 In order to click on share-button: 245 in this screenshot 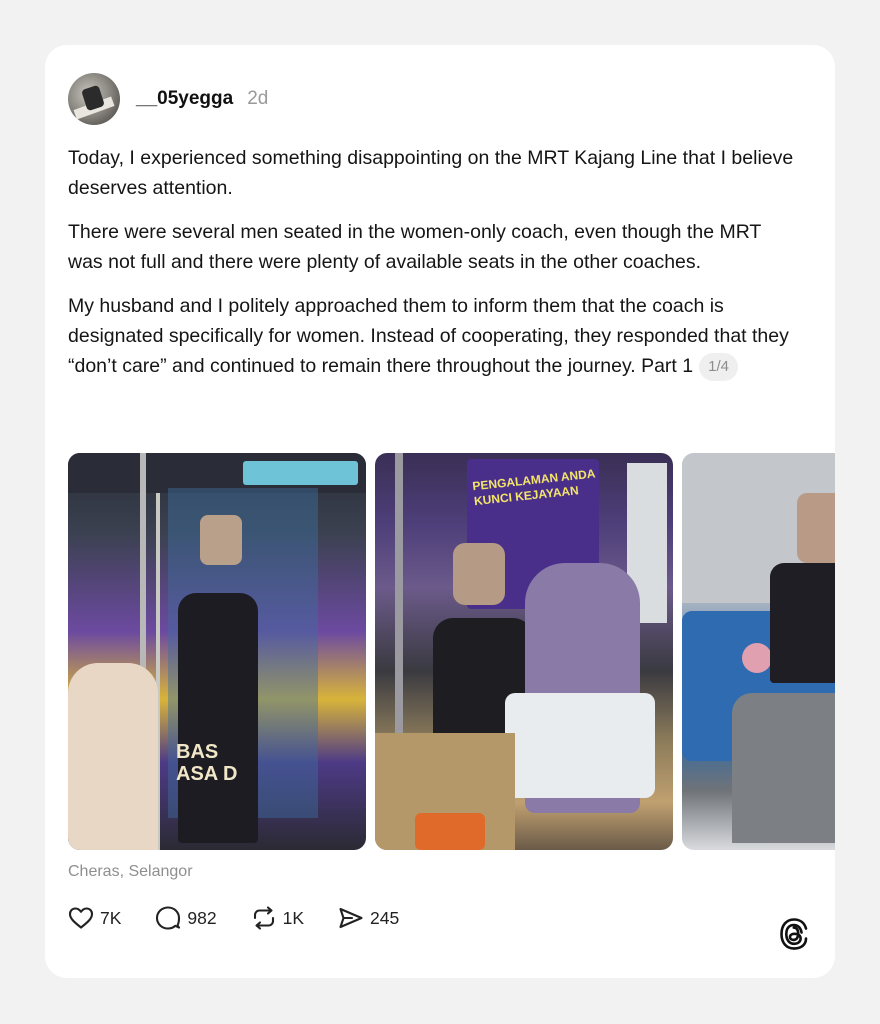, I will do `click(368, 918)`.